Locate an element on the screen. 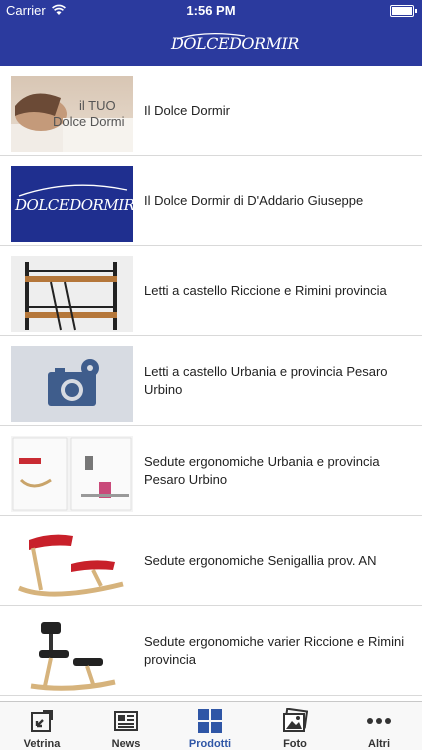 The image size is (422, 751). bunk-bed-photo is located at coordinates (72, 294).